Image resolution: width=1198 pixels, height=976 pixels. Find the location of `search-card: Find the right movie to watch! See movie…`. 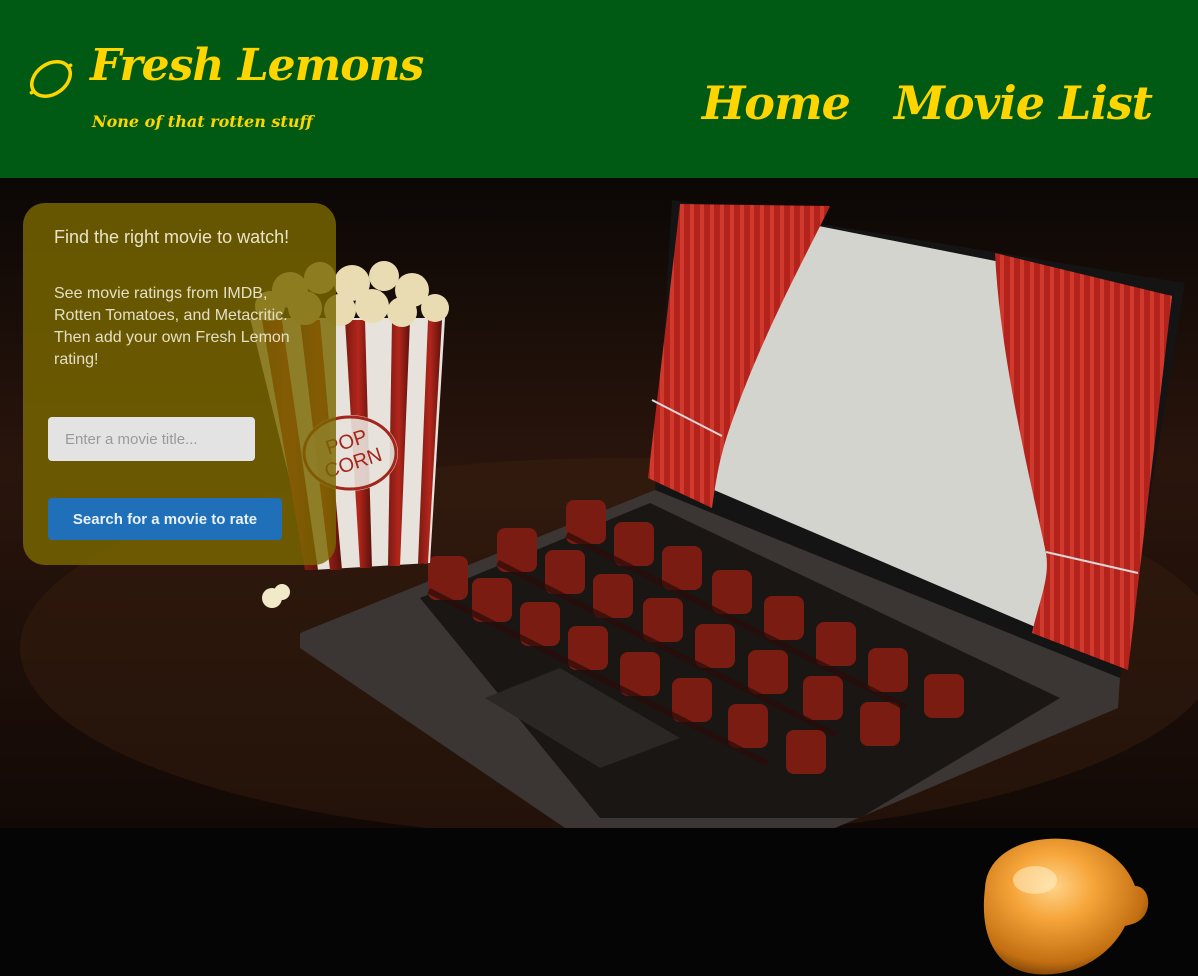

search-card: Find the right movie to watch! See movie… is located at coordinates (179, 384).